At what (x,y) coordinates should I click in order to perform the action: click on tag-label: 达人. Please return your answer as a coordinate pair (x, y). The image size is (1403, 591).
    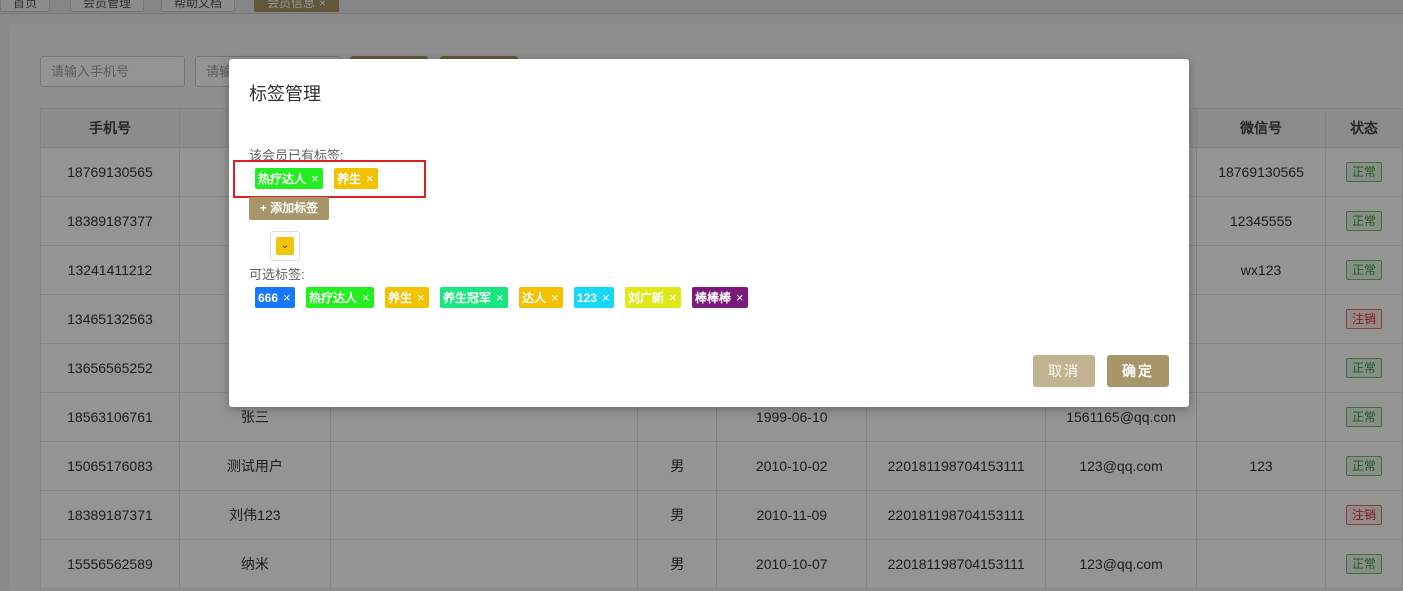
    Looking at the image, I should click on (534, 298).